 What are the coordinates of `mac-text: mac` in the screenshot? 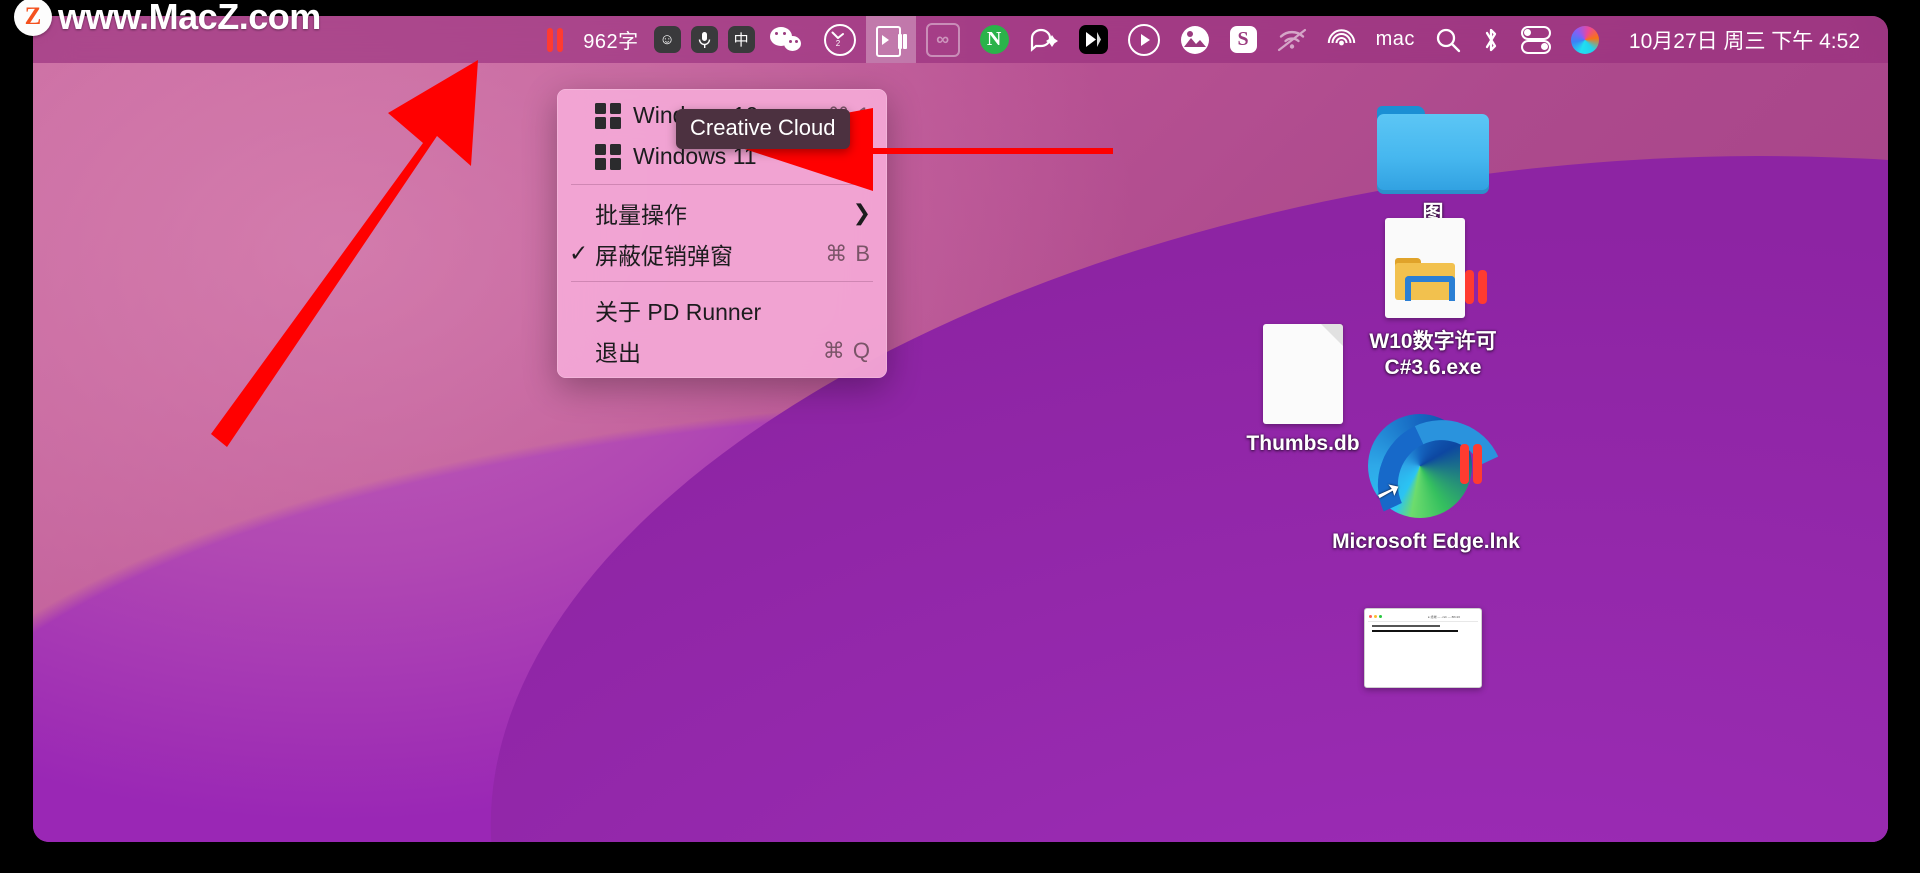 It's located at (1395, 39).